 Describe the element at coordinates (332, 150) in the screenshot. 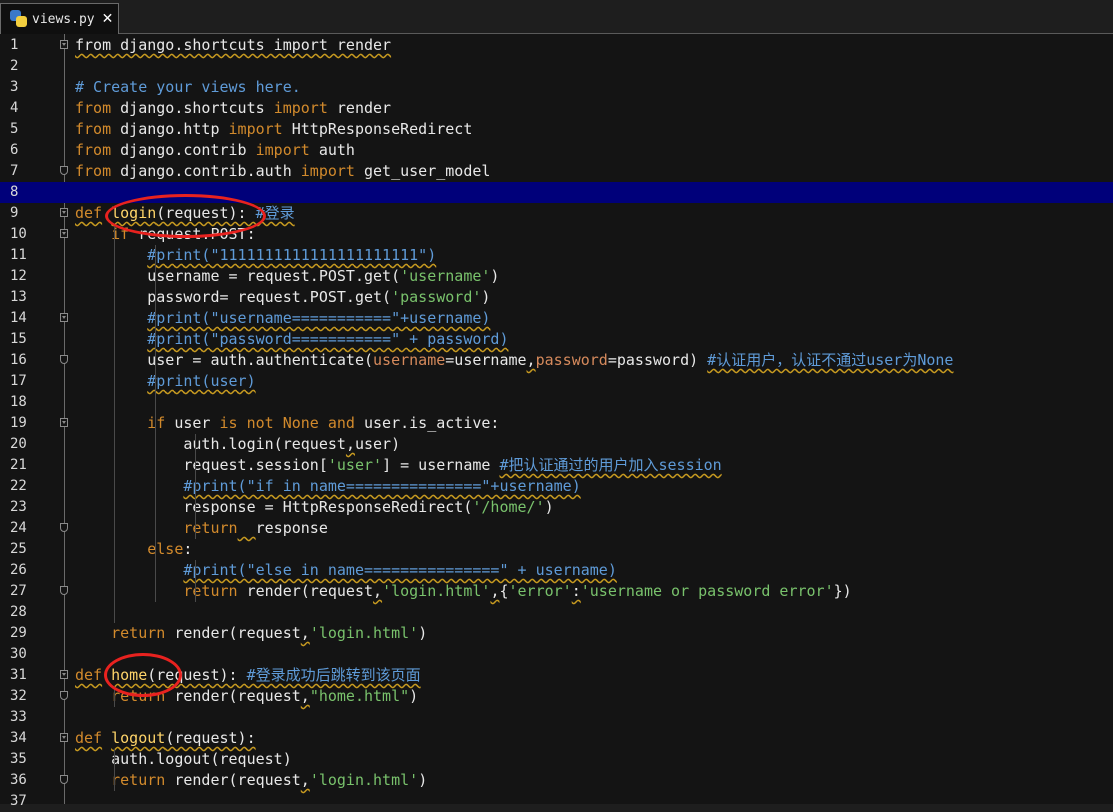

I see `code-token: auth` at that location.